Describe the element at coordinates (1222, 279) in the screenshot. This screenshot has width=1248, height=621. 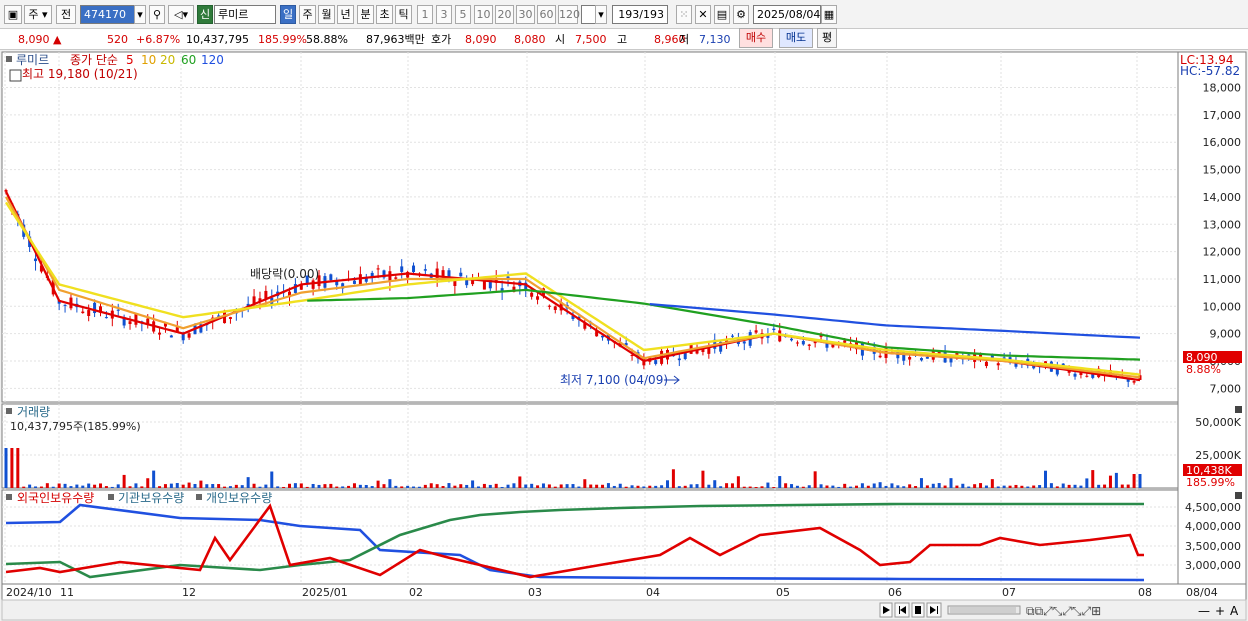
I see `price-y-tick: 11,000` at that location.